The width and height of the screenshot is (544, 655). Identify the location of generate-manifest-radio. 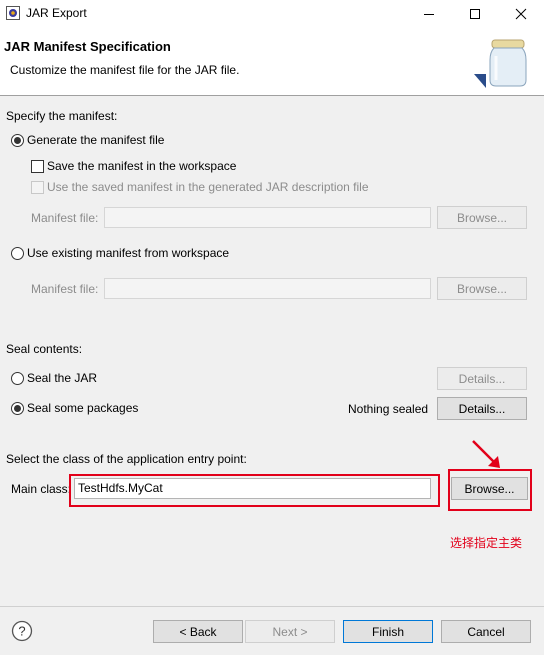
(17, 140).